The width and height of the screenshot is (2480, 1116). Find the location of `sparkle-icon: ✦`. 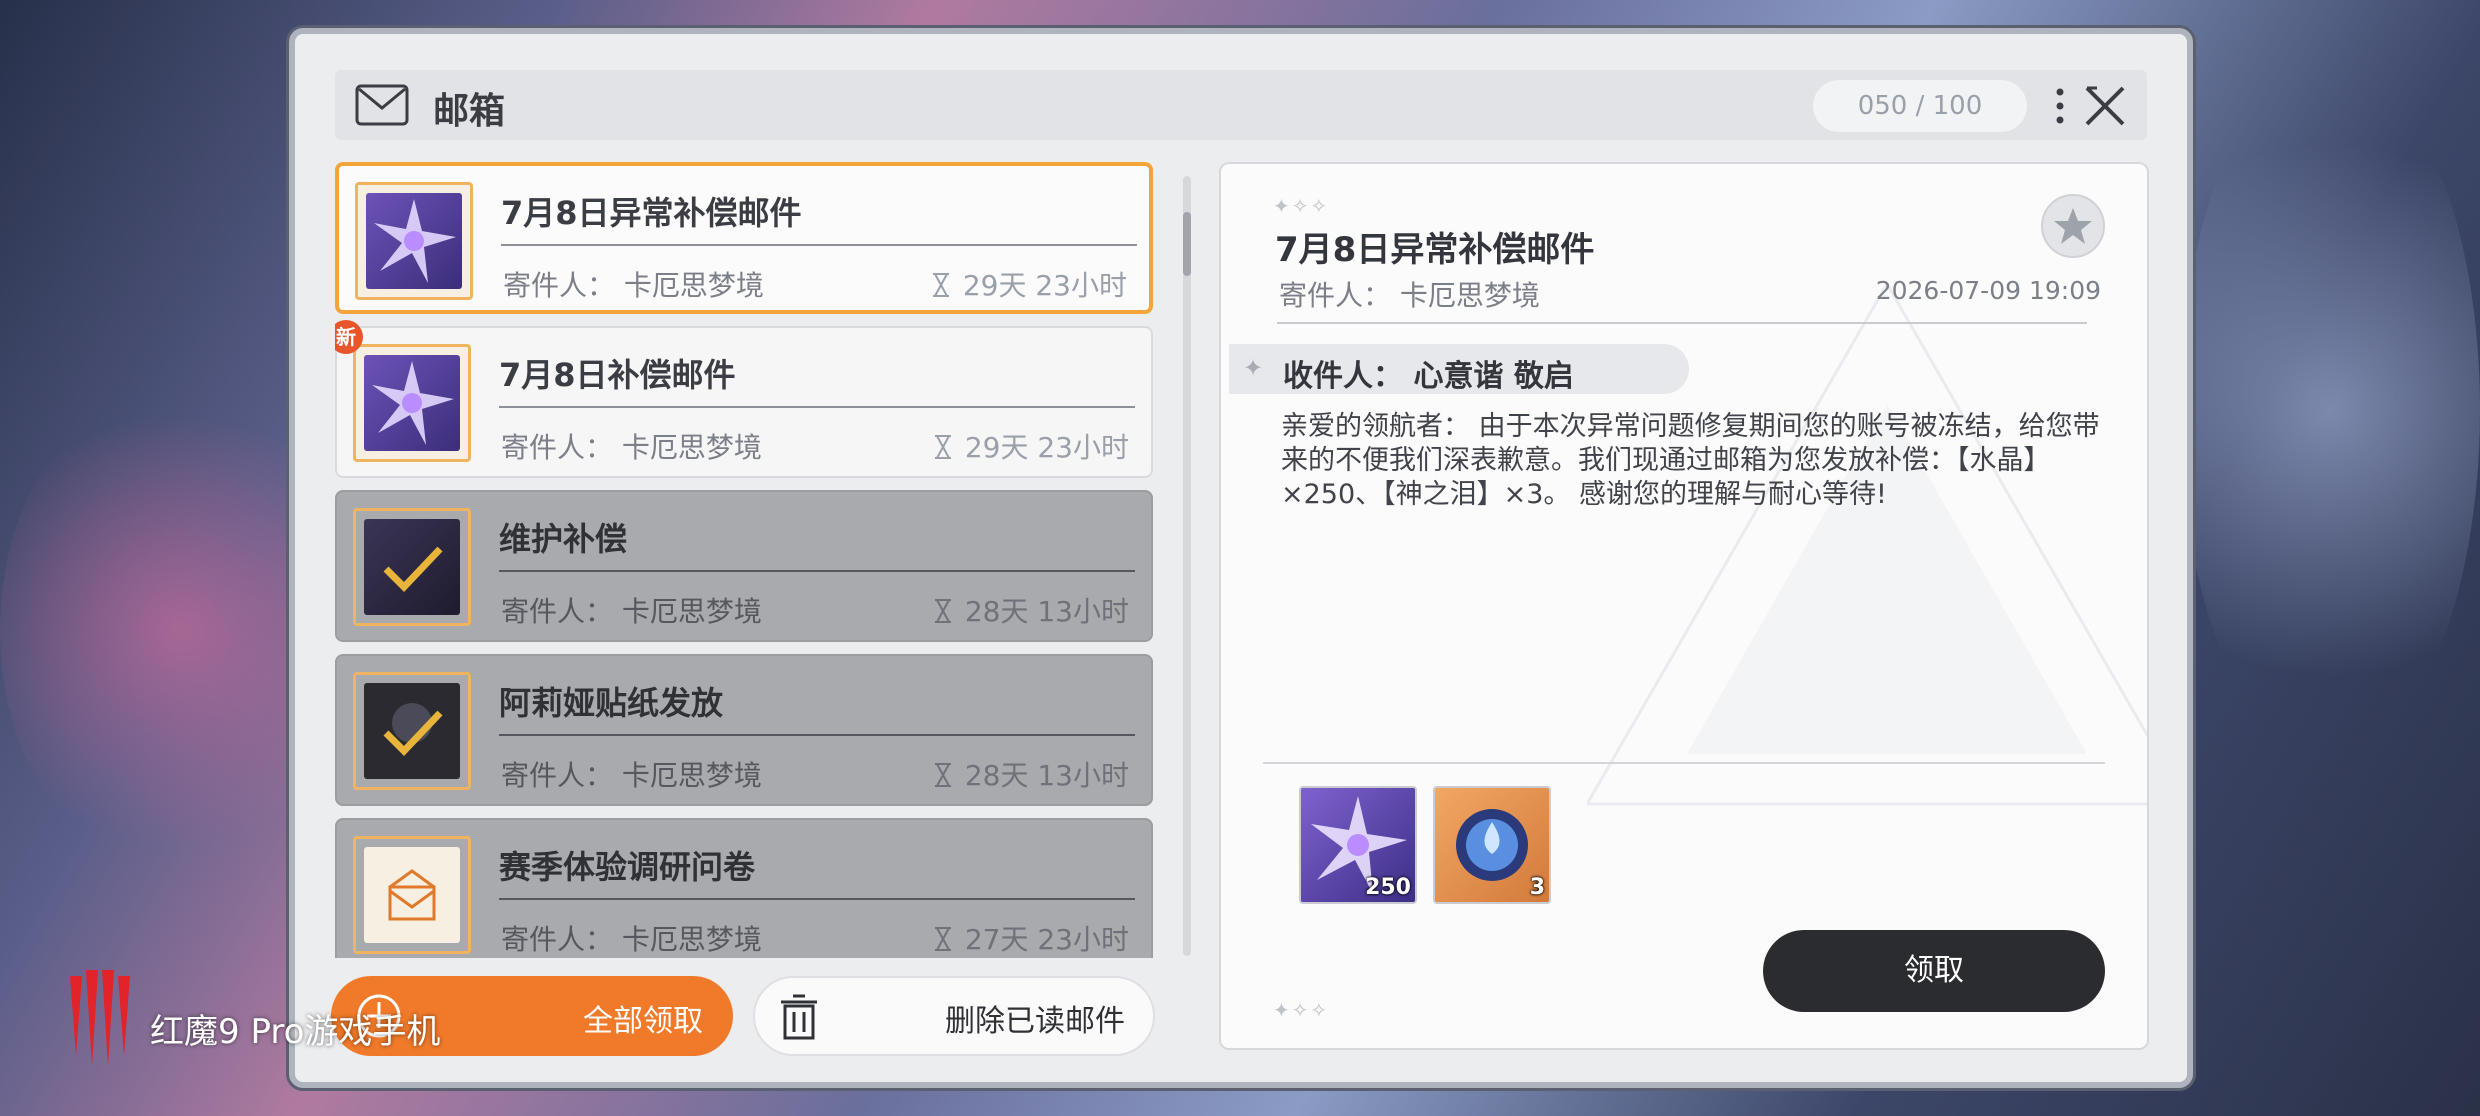

sparkle-icon: ✦ is located at coordinates (1253, 368).